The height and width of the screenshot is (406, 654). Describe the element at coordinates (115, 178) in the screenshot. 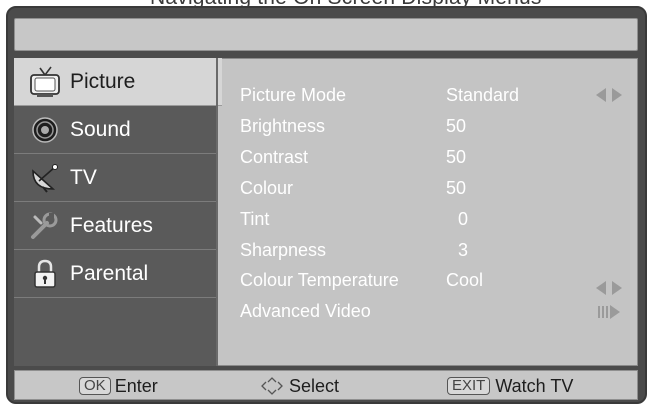

I see `sidebar-item-tv: TV` at that location.